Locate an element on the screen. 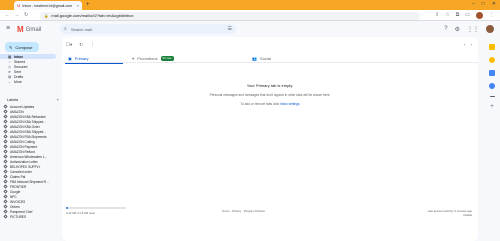 This screenshot has height=241, width=500. gmail-logo: M Gmail is located at coordinates (29, 29).